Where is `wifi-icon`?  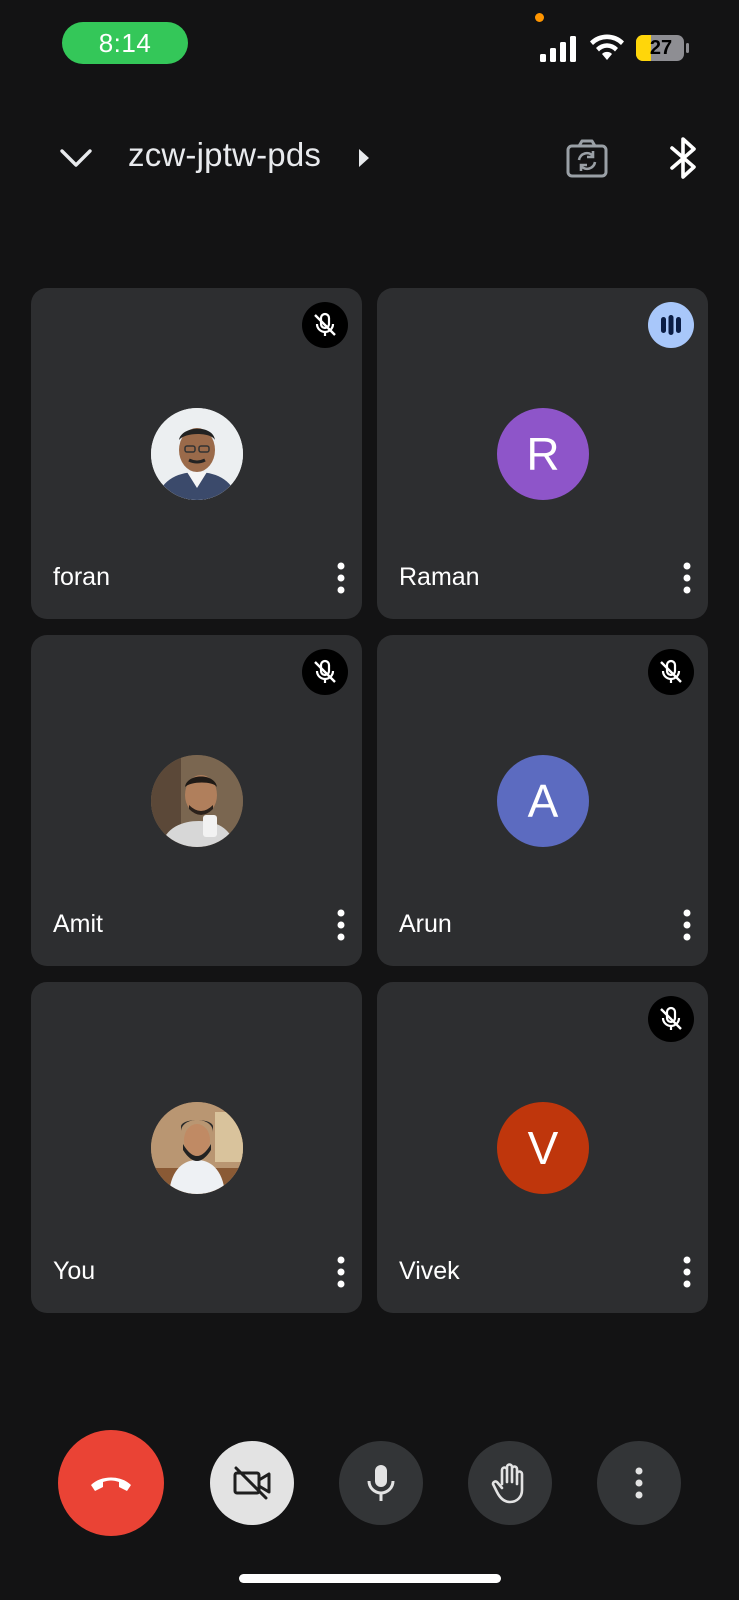
wifi-icon is located at coordinates (607, 47).